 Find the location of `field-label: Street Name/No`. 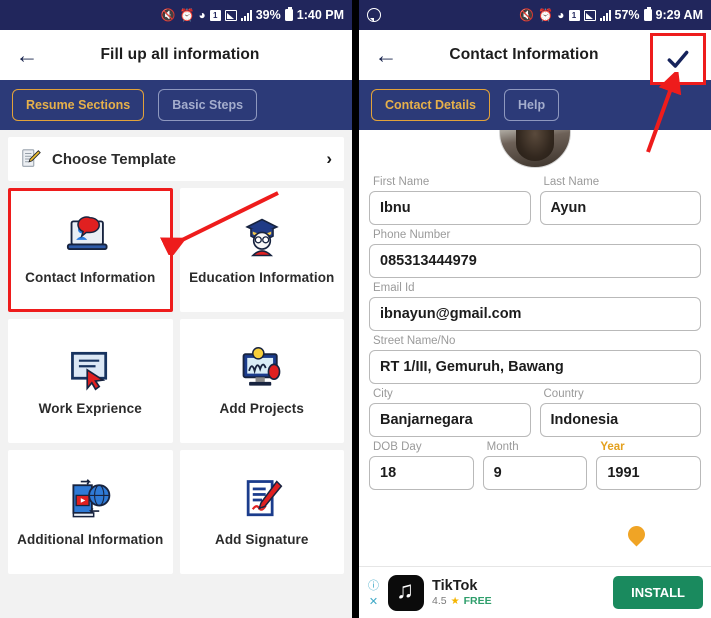

field-label: Street Name/No is located at coordinates (414, 341).